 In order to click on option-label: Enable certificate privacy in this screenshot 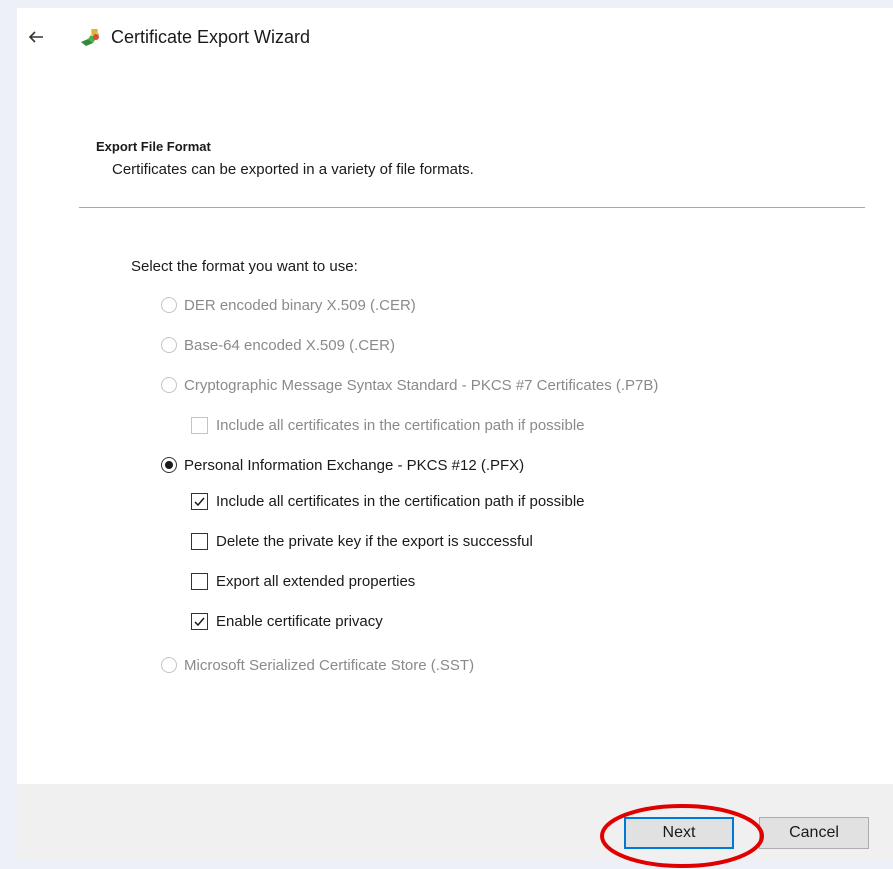, I will do `click(299, 621)`.